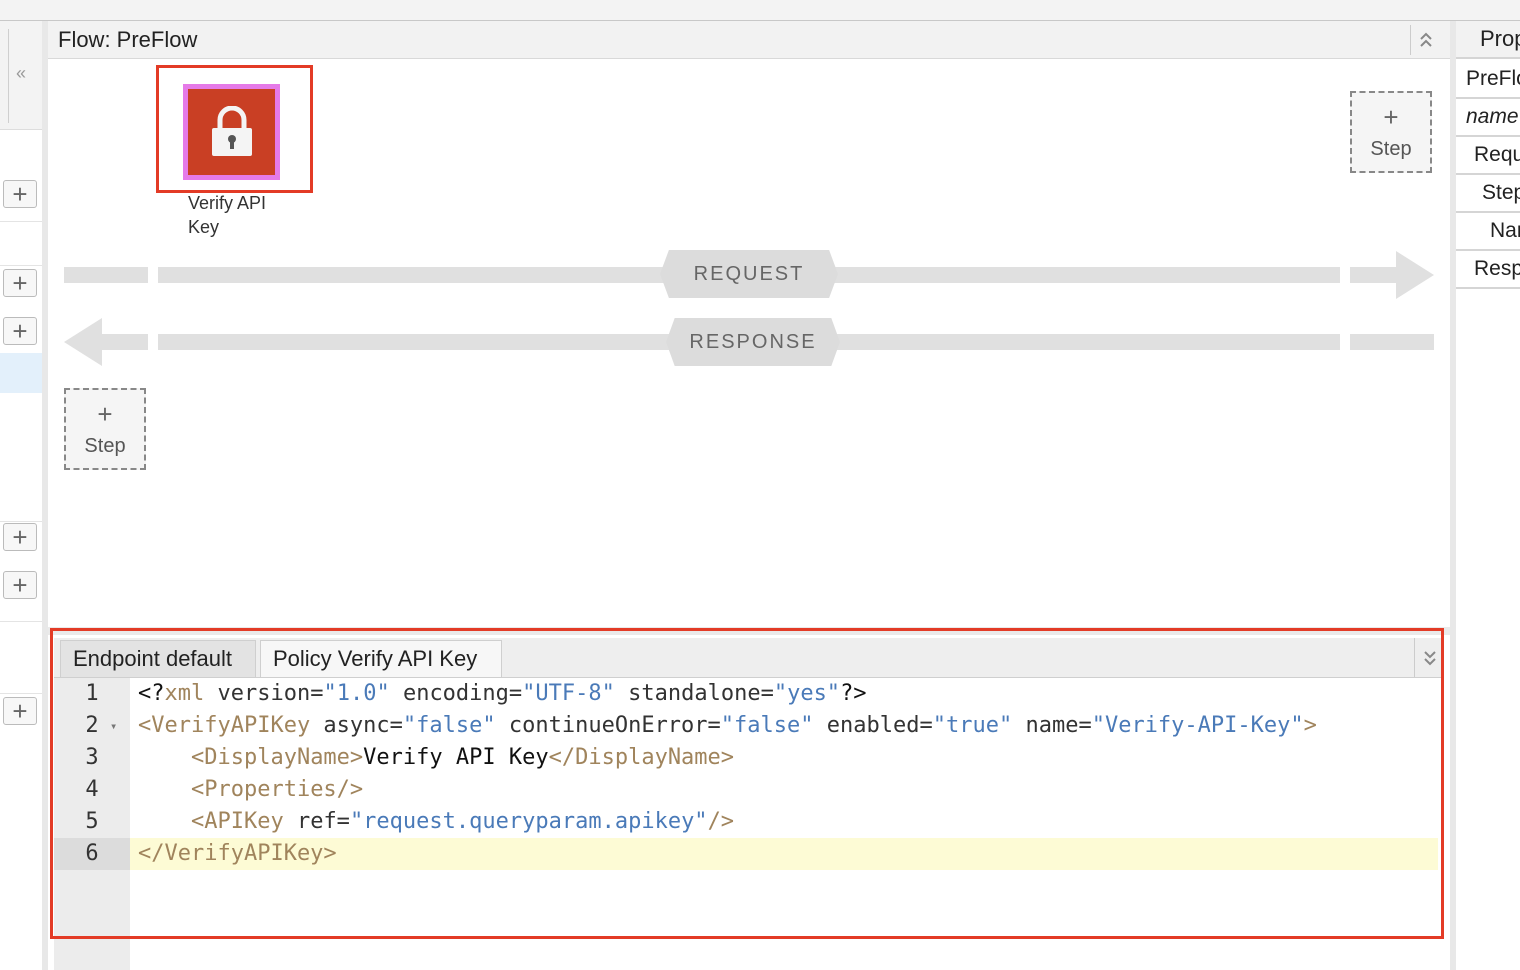 This screenshot has width=1520, height=970. What do you see at coordinates (749, 274) in the screenshot?
I see `request-label: REQUEST` at bounding box center [749, 274].